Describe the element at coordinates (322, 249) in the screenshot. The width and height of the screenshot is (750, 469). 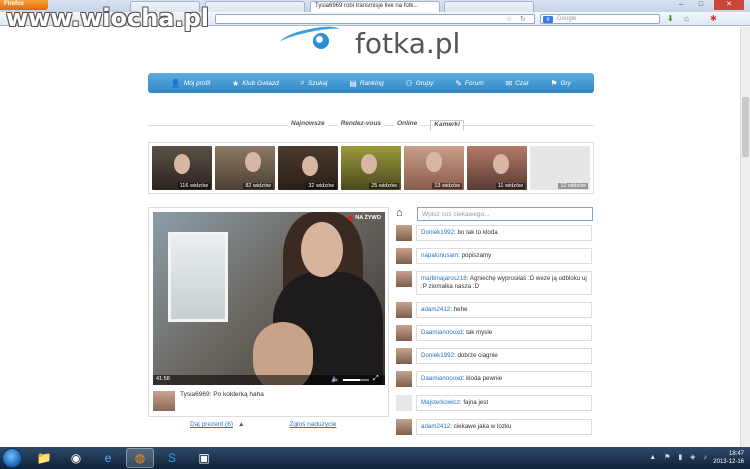
I see `video-subject-face` at that location.